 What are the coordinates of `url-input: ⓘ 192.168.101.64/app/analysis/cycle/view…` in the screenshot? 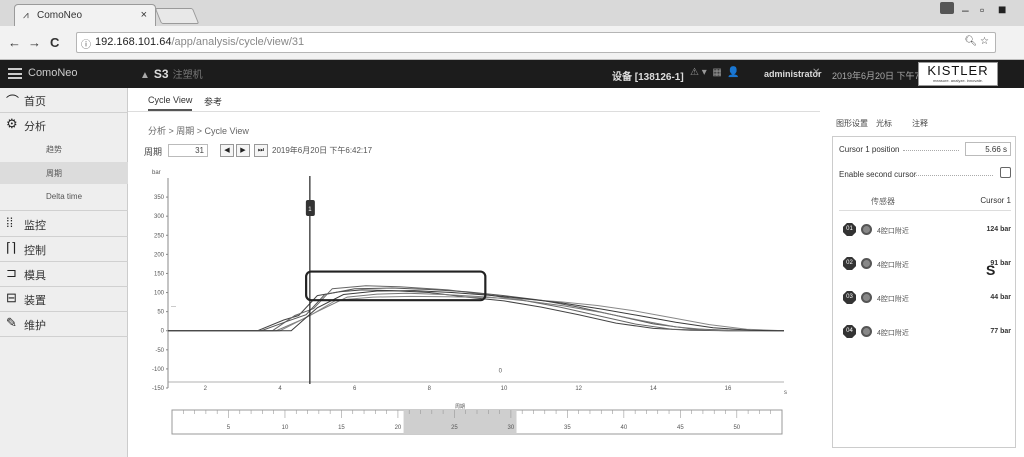 It's located at (536, 42).